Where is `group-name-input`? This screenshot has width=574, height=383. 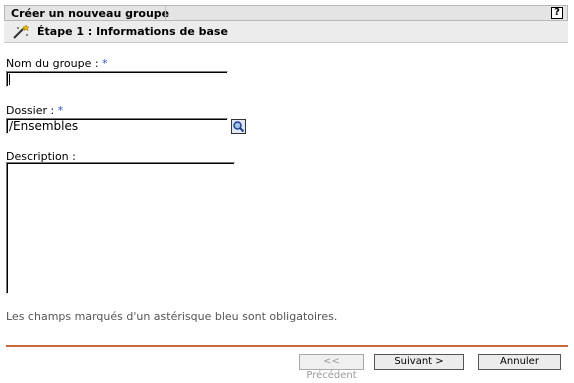 group-name-input is located at coordinates (117, 79).